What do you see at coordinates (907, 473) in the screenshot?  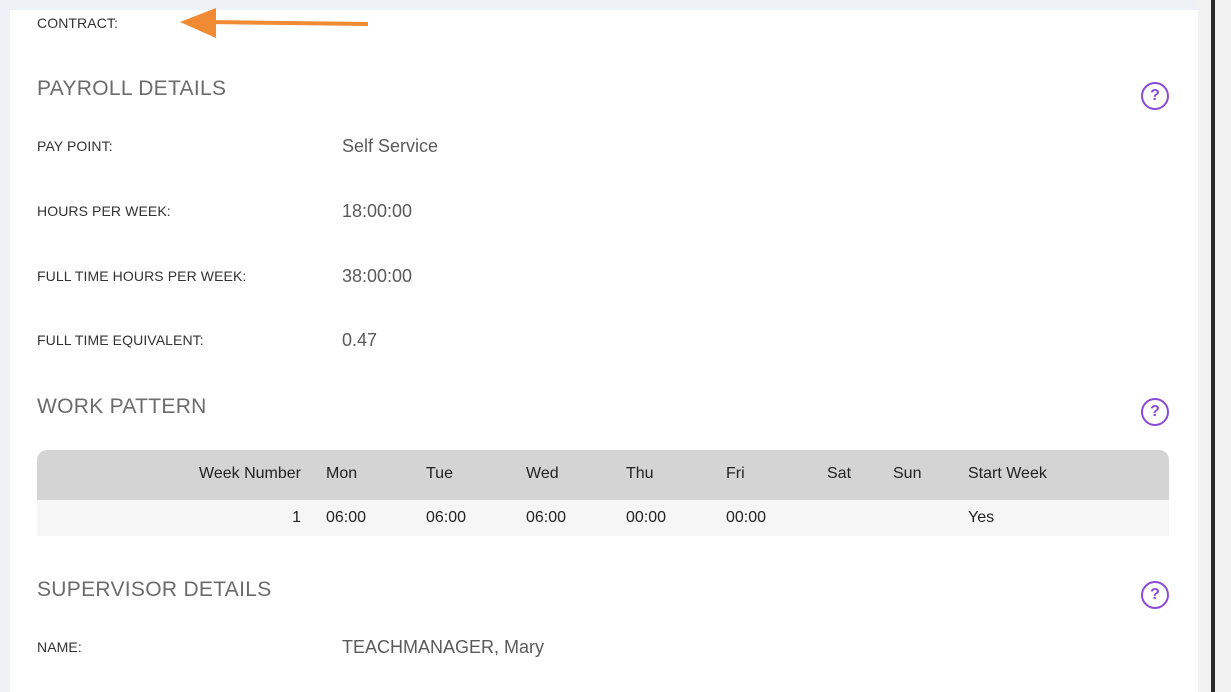 I see `header-sun: Sun` at bounding box center [907, 473].